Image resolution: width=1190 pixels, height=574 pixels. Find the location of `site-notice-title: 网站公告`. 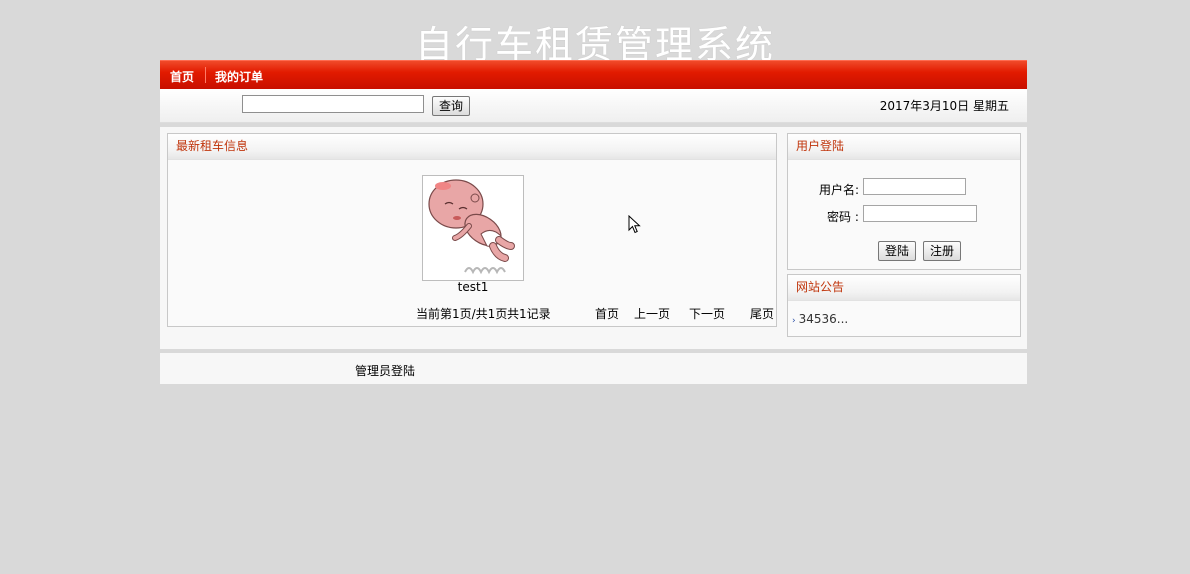

site-notice-title: 网站公告 is located at coordinates (904, 288).